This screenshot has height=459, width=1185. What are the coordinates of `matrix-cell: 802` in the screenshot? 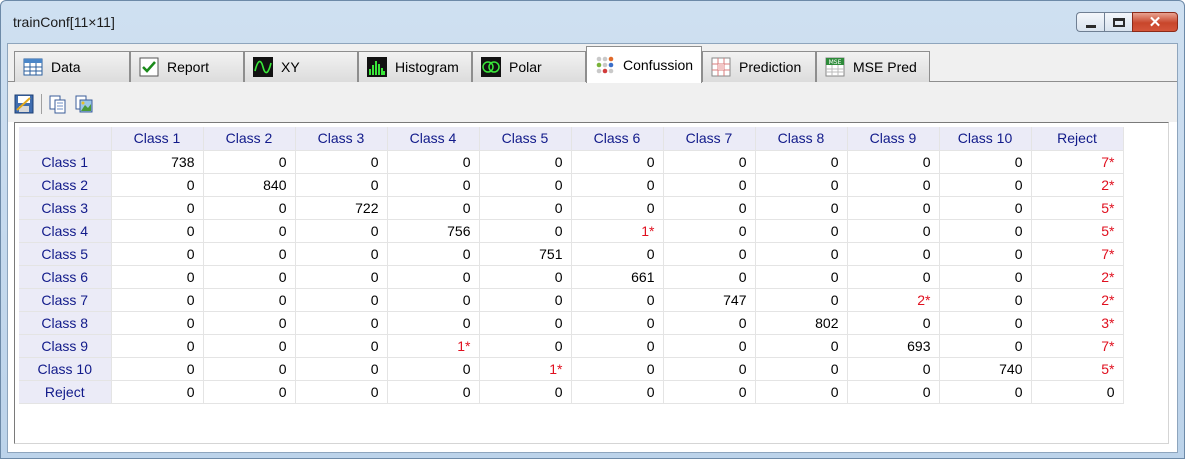 It's located at (801, 323).